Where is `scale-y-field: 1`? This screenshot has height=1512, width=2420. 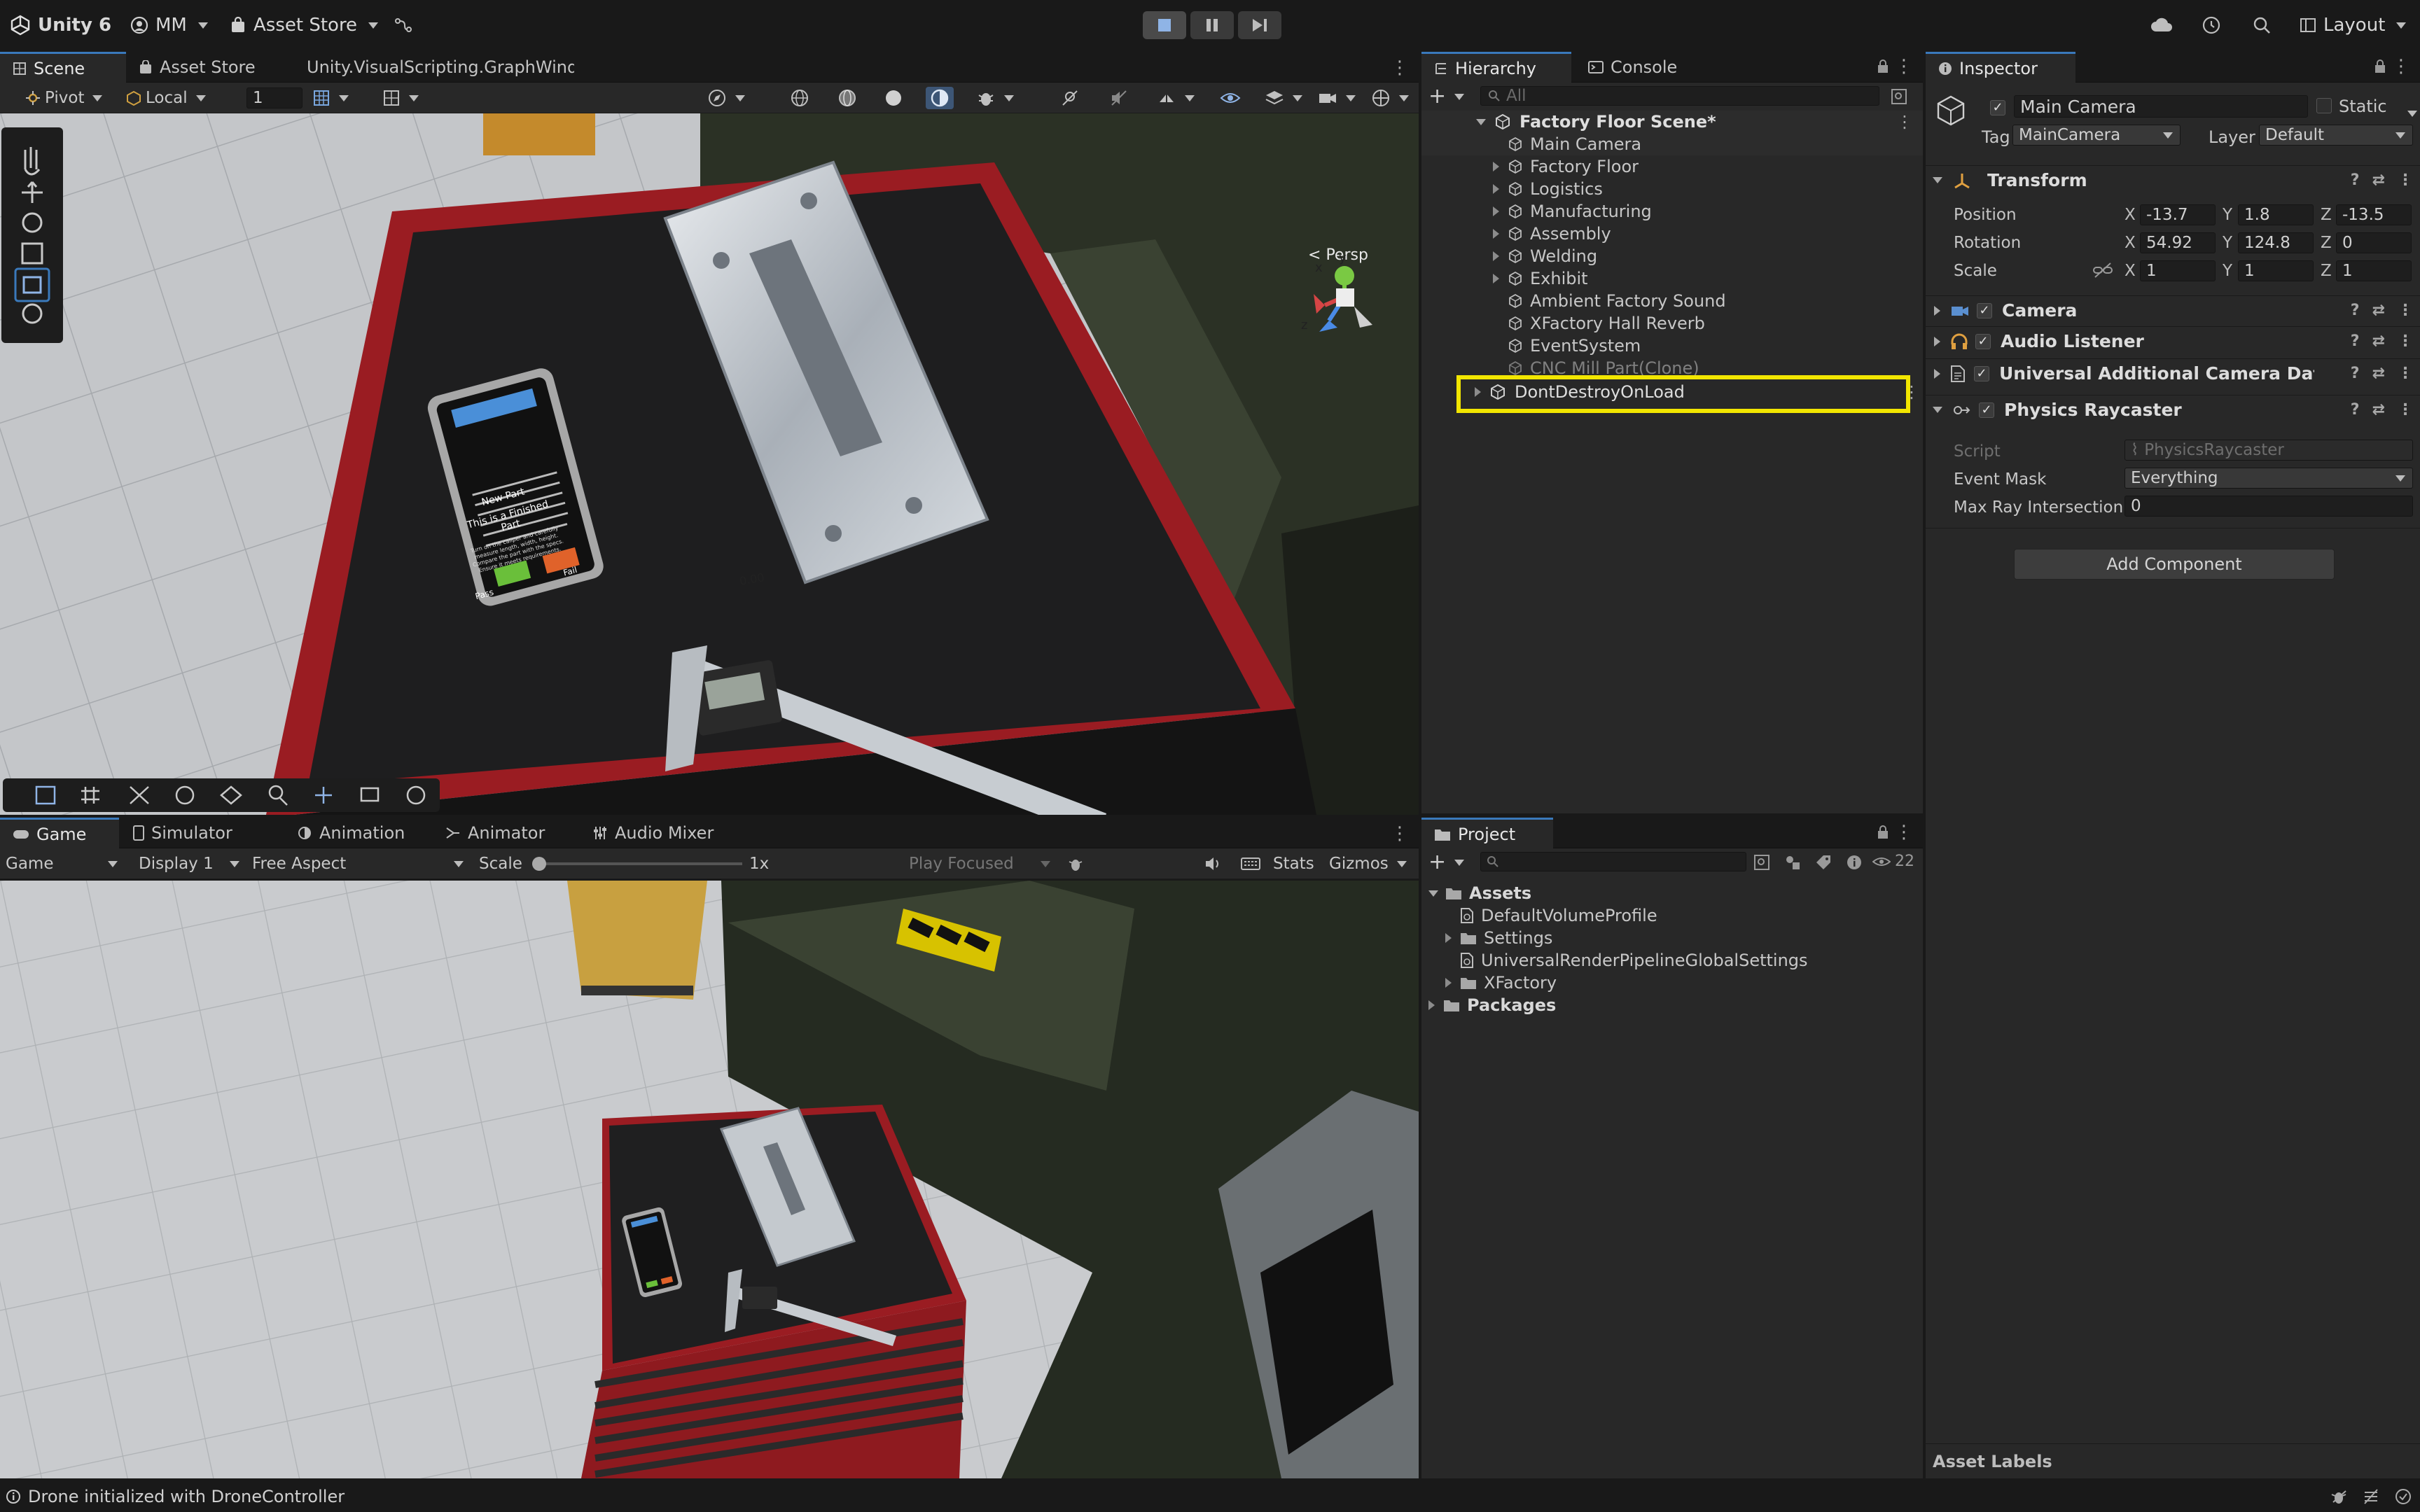 scale-y-field: 1 is located at coordinates (2276, 270).